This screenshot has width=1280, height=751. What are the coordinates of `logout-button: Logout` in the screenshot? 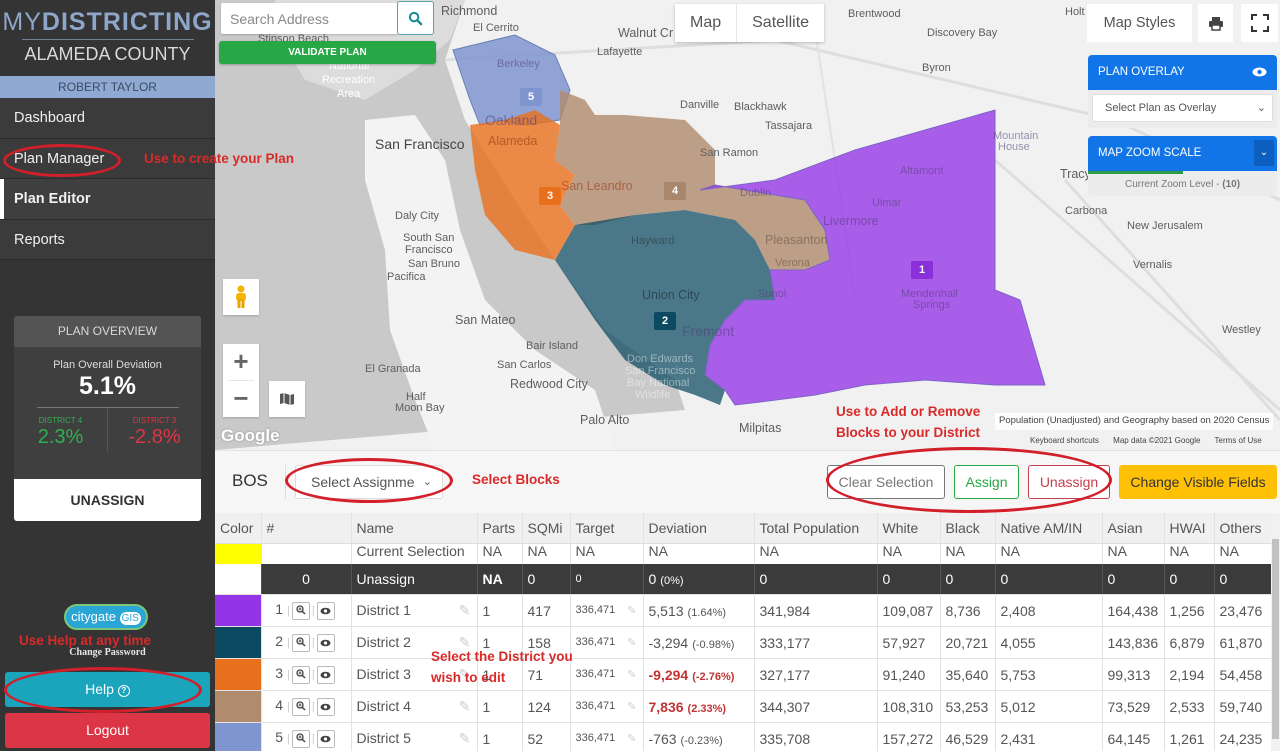 It's located at (107, 730).